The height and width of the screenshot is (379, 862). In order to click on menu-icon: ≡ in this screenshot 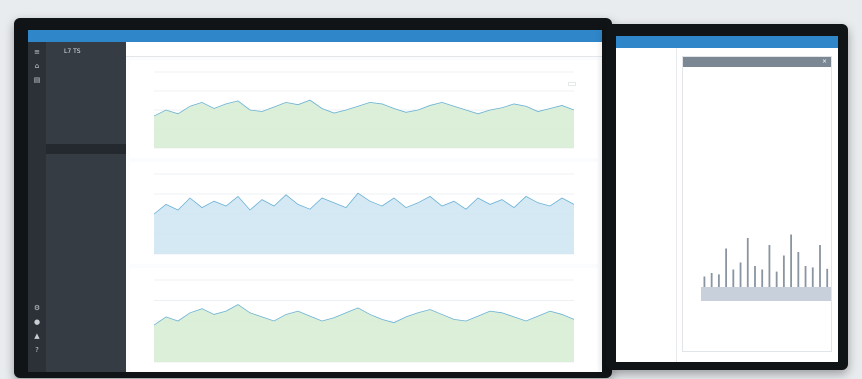, I will do `click(37, 52)`.